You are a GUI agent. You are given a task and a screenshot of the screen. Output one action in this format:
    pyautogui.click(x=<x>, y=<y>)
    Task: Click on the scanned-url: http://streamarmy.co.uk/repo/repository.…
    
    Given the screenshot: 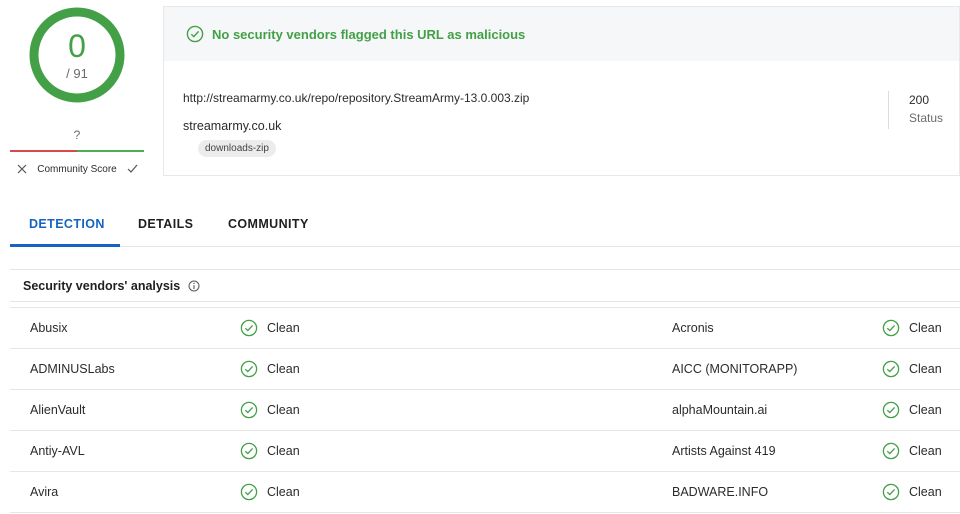 What is the action you would take?
    pyautogui.click(x=356, y=98)
    